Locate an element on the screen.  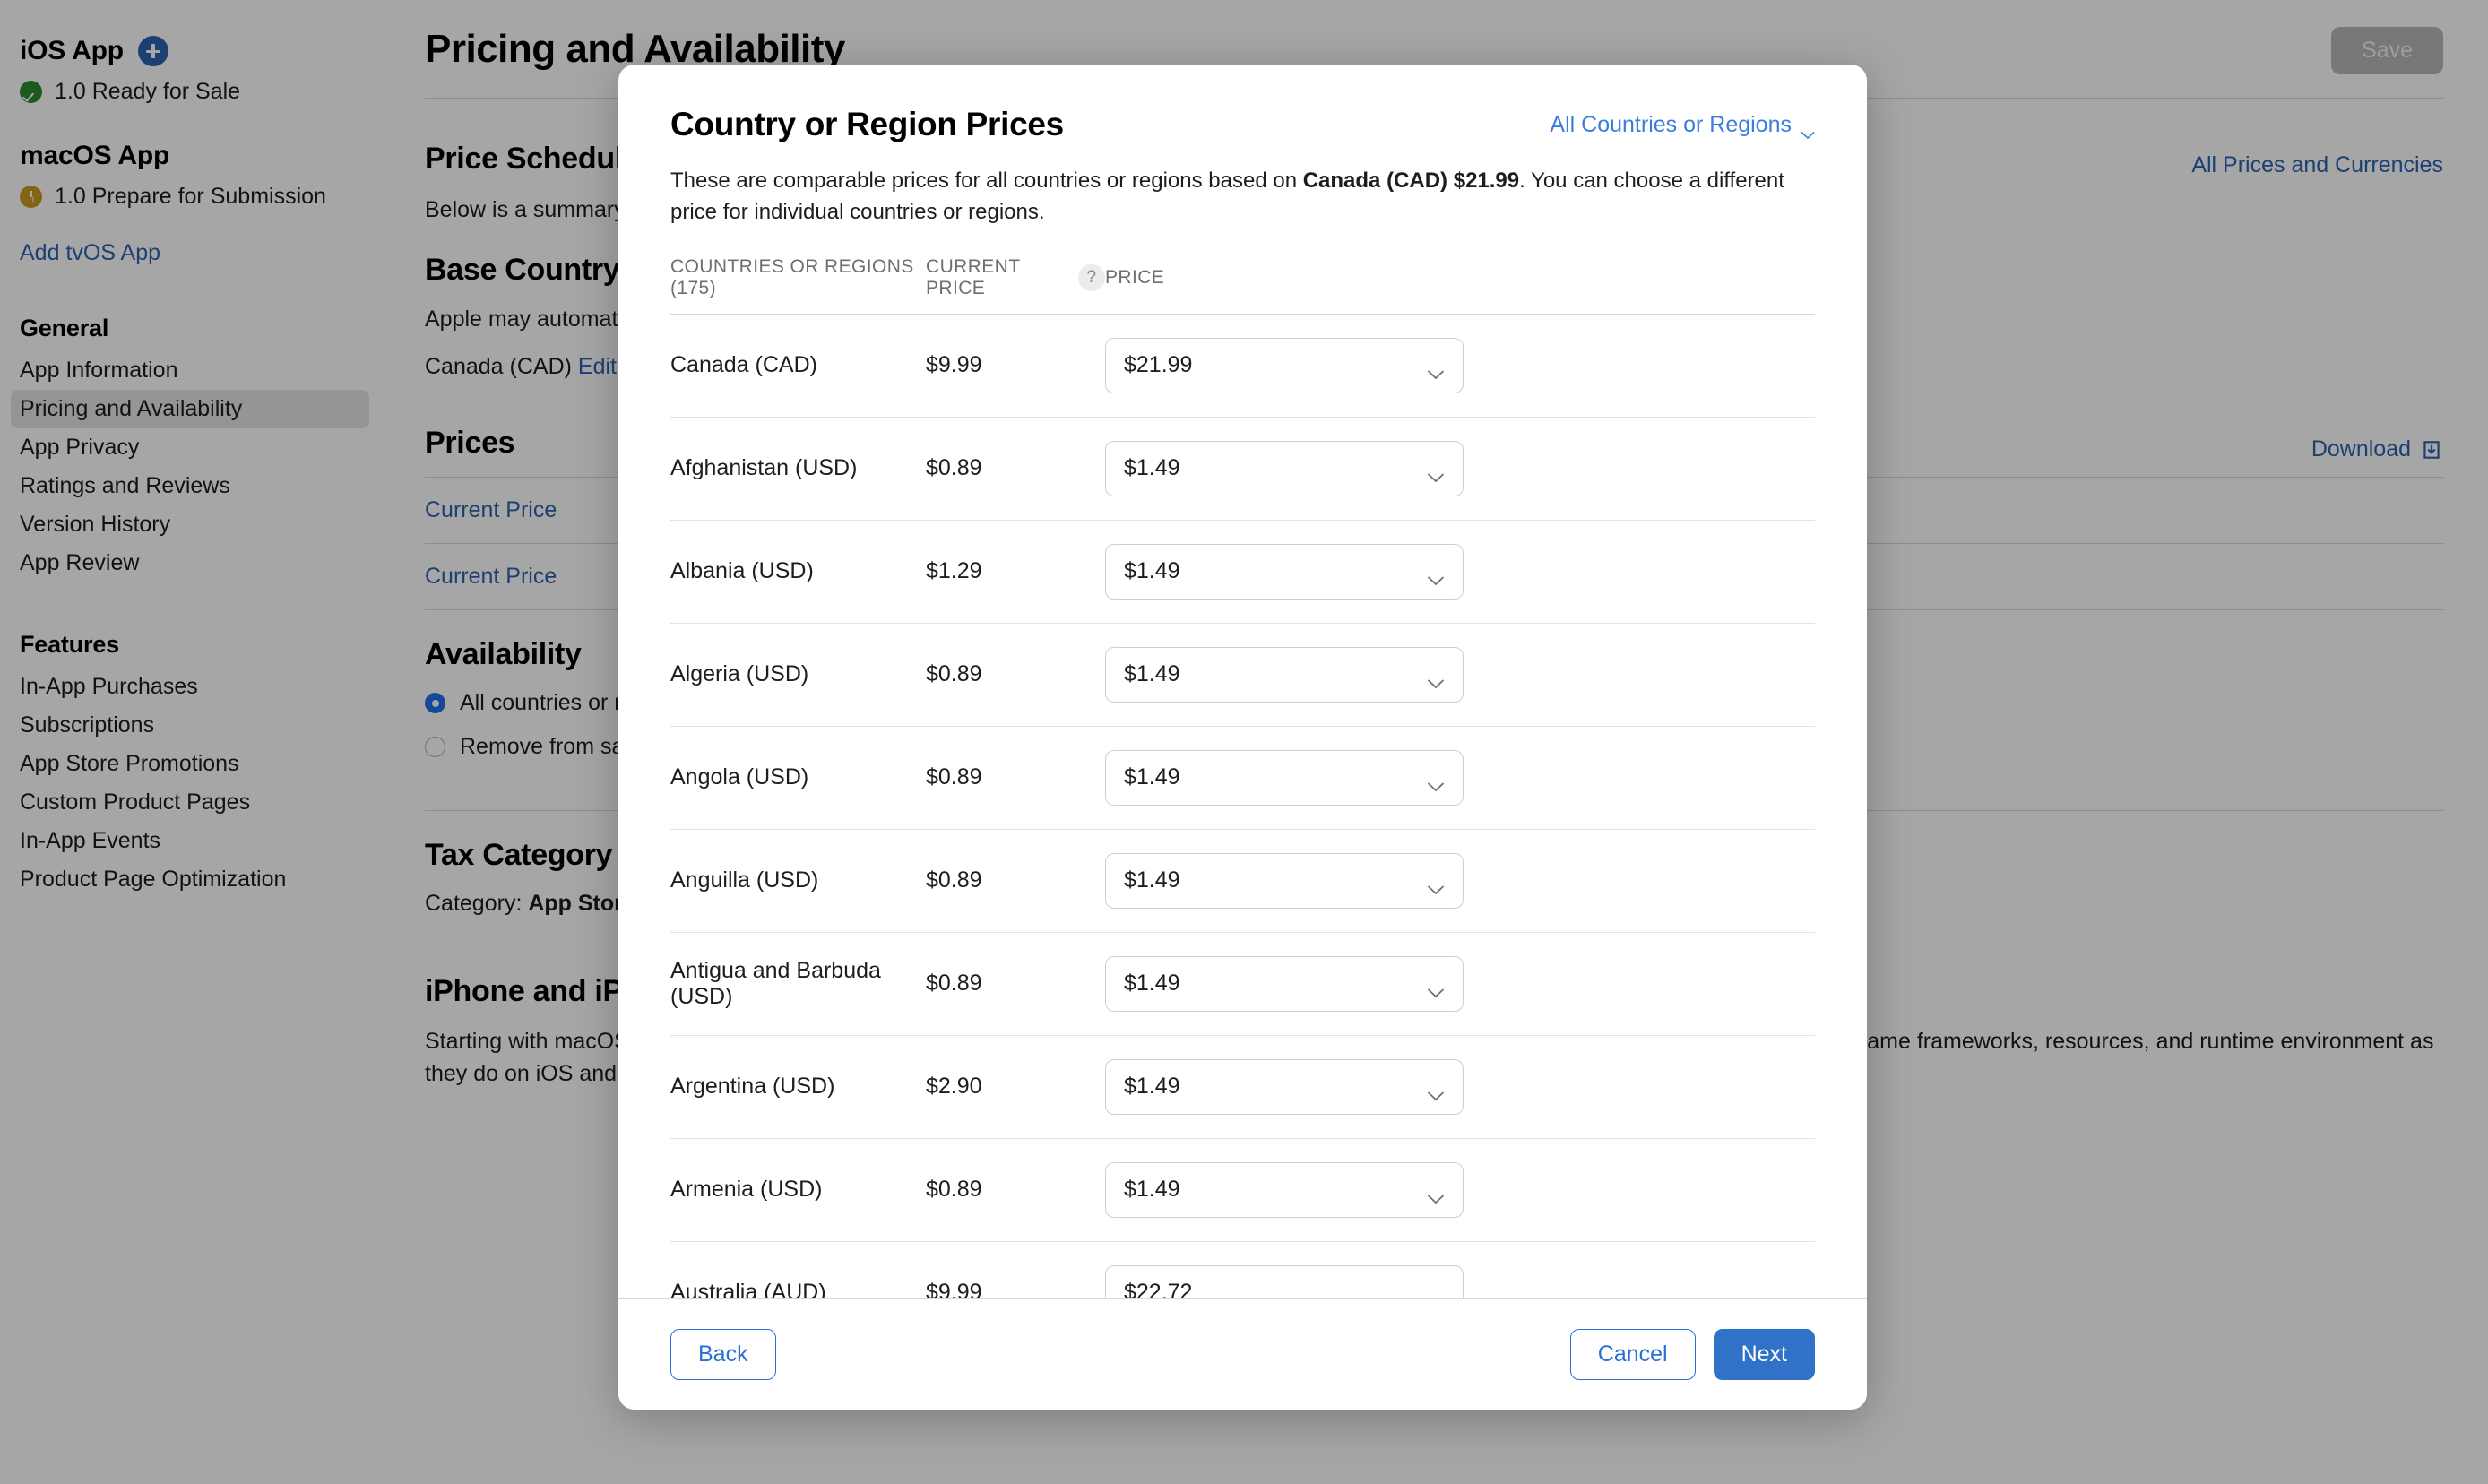
cell-current-price: $2.90 is located at coordinates (954, 1087).